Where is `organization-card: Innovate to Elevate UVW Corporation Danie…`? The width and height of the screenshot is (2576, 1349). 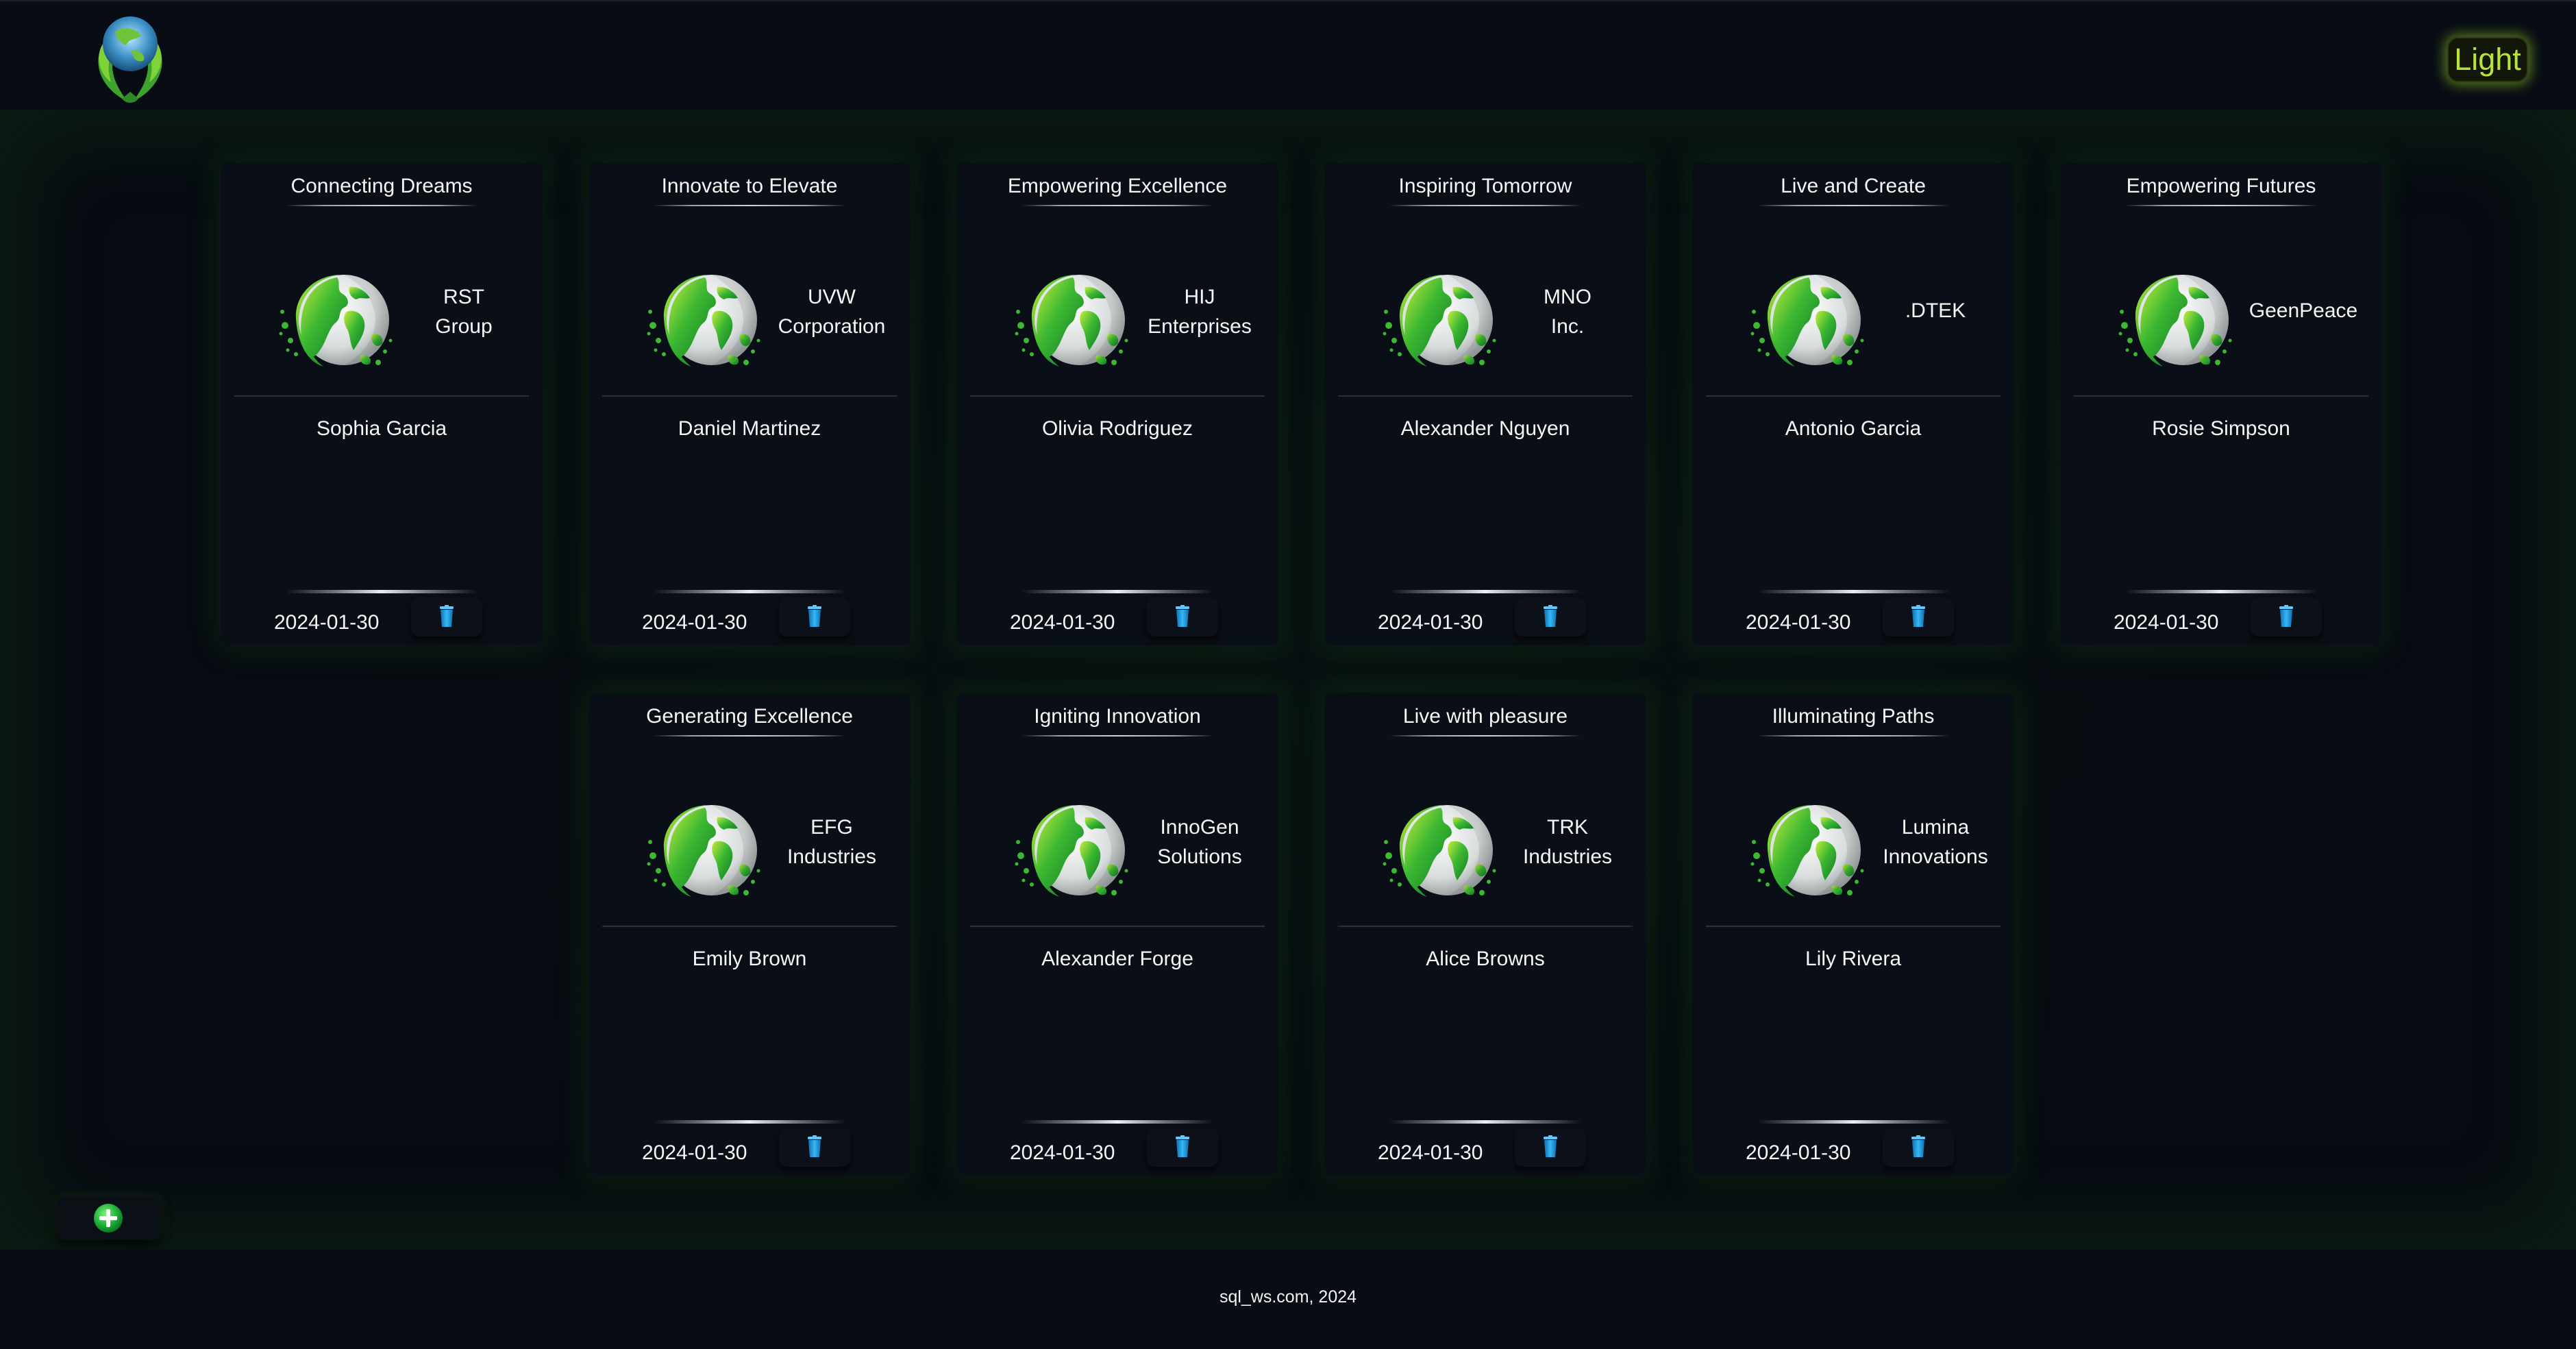 organization-card: Innovate to Elevate UVW Corporation Danie… is located at coordinates (750, 403).